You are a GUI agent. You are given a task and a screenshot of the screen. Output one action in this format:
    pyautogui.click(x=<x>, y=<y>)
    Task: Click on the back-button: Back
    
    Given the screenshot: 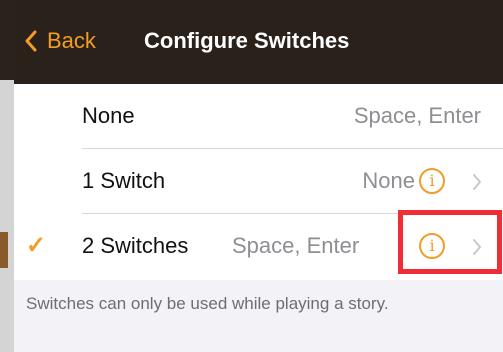 What is the action you would take?
    pyautogui.click(x=60, y=41)
    